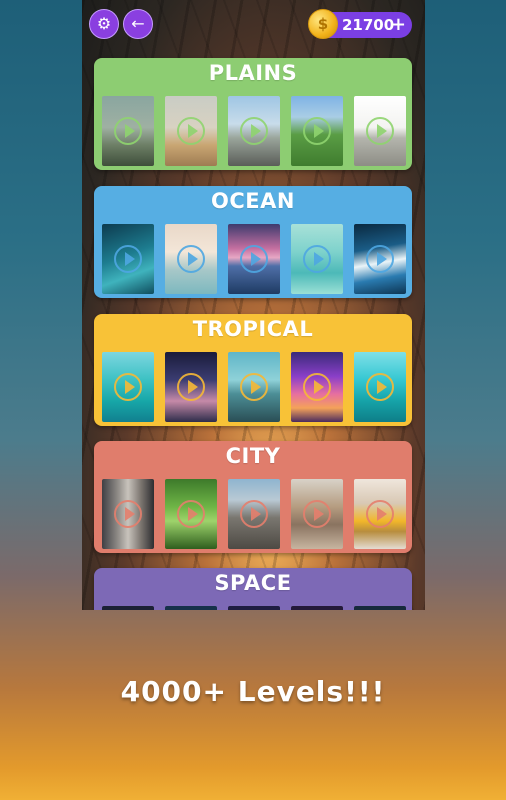  I want to click on coin-icon: $, so click(323, 24).